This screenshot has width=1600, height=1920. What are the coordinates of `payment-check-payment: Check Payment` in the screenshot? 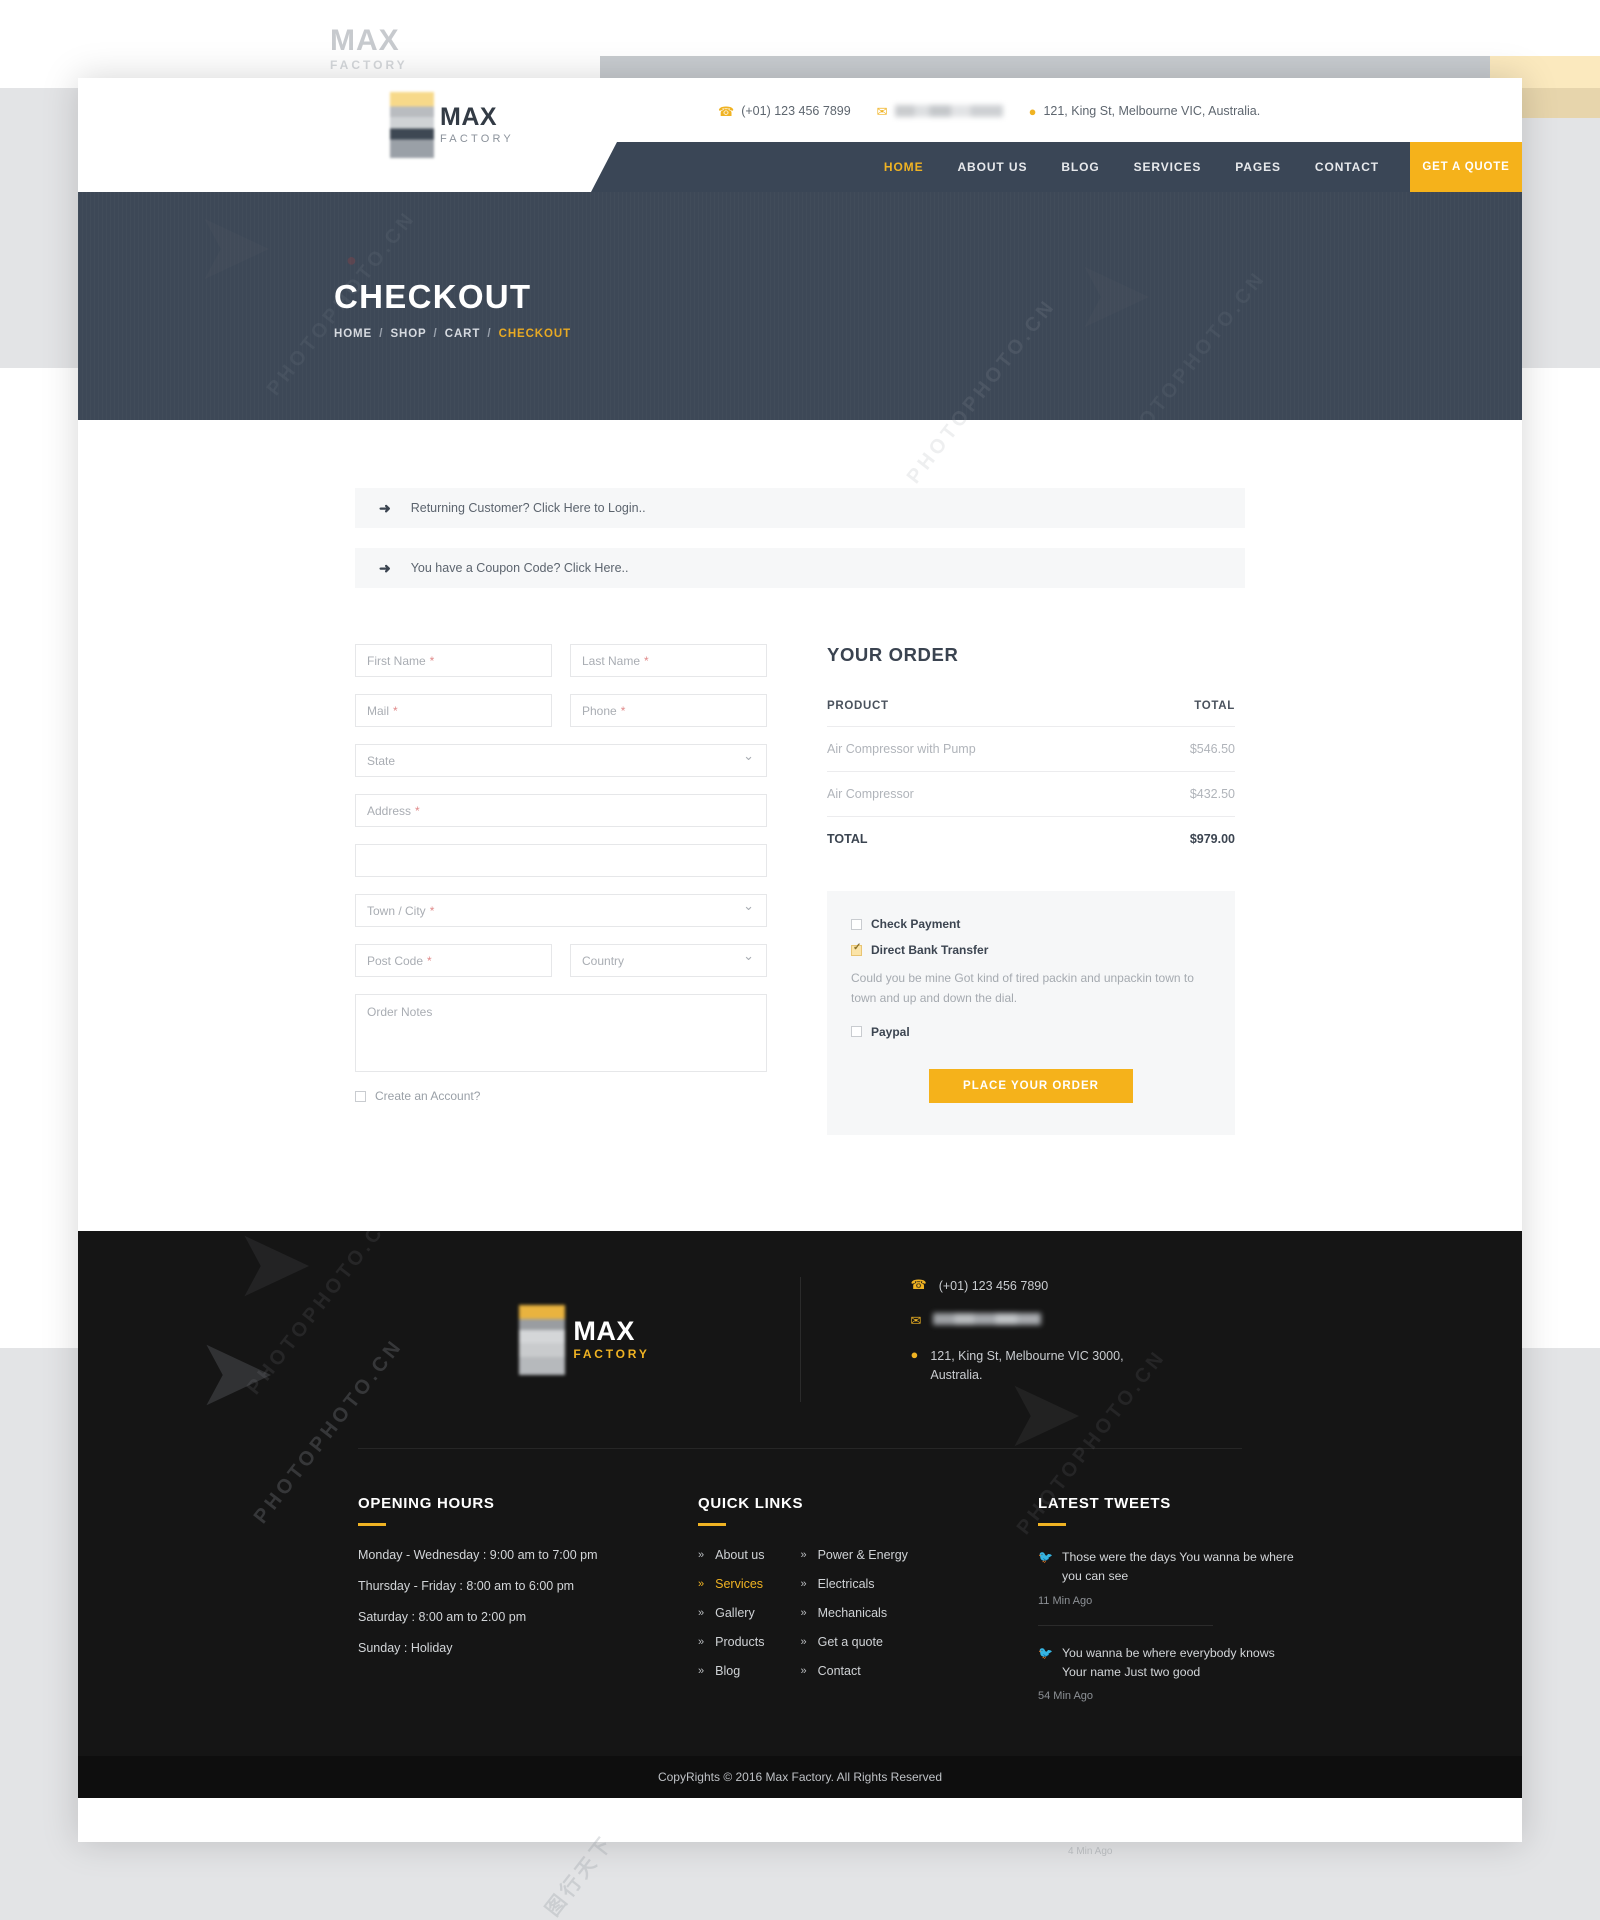 It's located at (1031, 924).